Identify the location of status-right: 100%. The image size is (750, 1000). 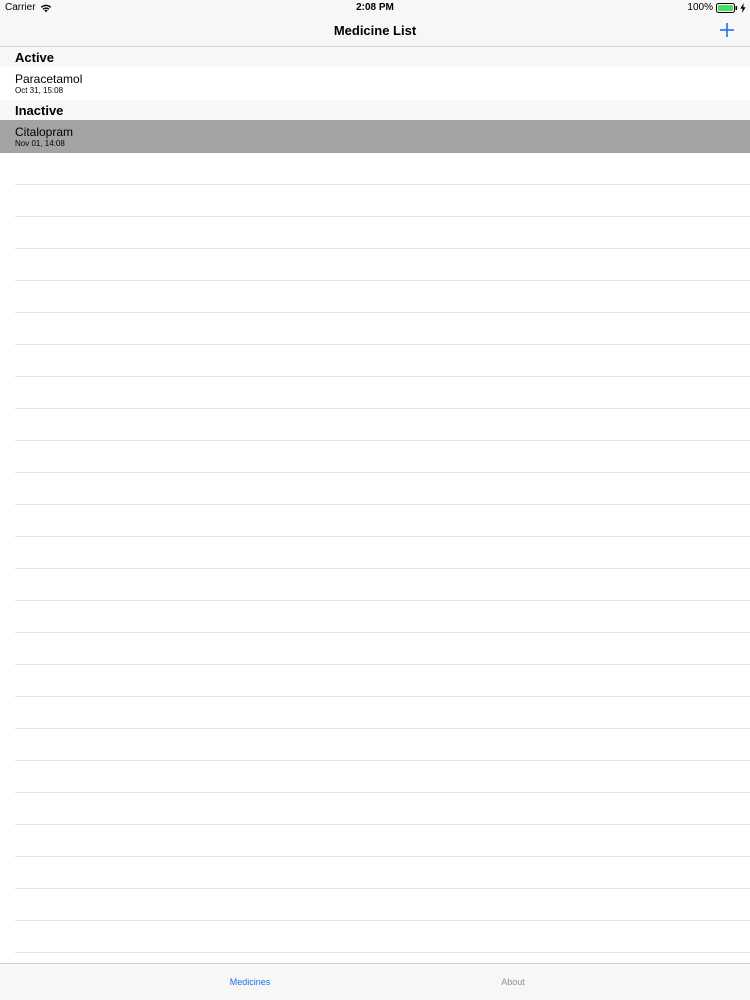
(716, 8).